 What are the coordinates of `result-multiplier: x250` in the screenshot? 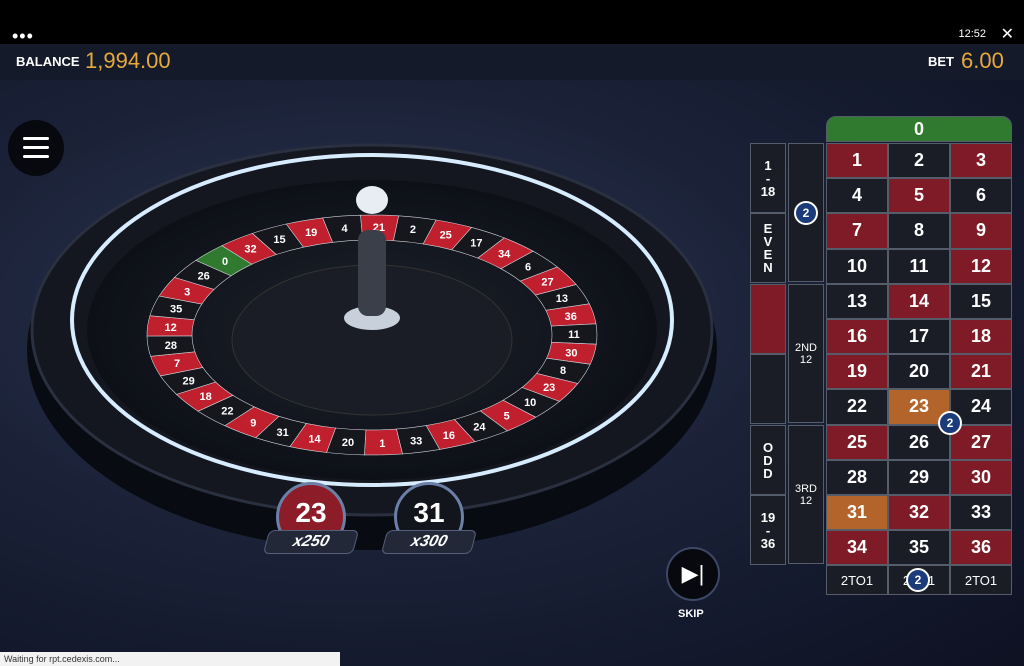 It's located at (311, 542).